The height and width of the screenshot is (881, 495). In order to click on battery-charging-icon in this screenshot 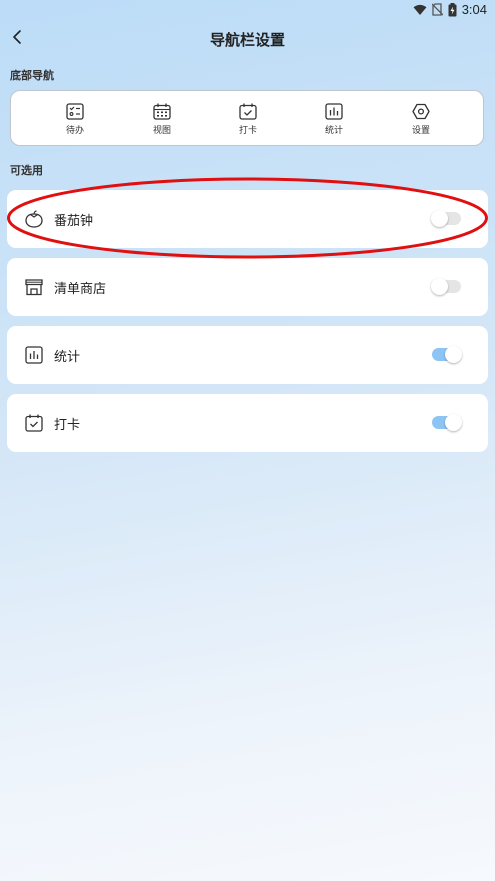, I will do `click(452, 9)`.